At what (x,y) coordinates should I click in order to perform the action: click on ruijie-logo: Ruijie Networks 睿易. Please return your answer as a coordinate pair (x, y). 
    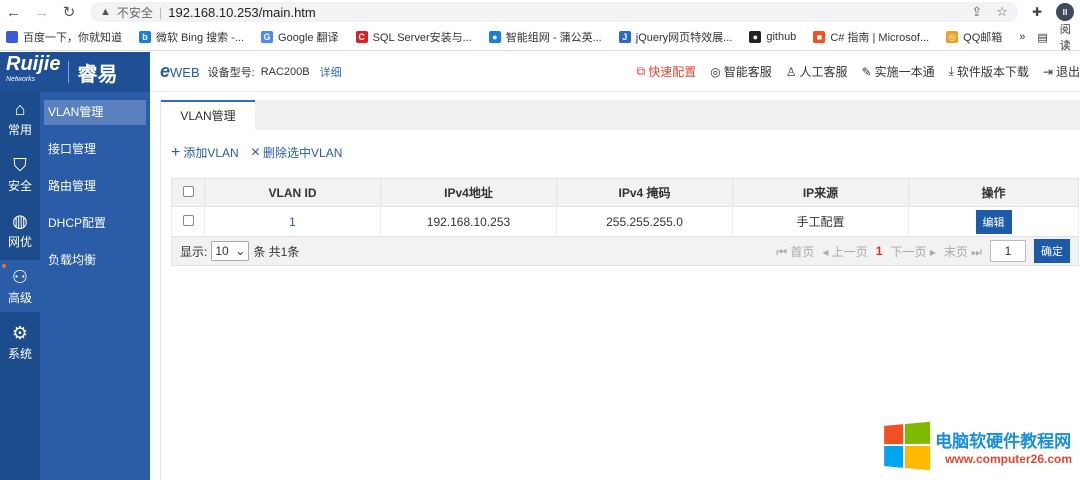
    Looking at the image, I should click on (75, 72).